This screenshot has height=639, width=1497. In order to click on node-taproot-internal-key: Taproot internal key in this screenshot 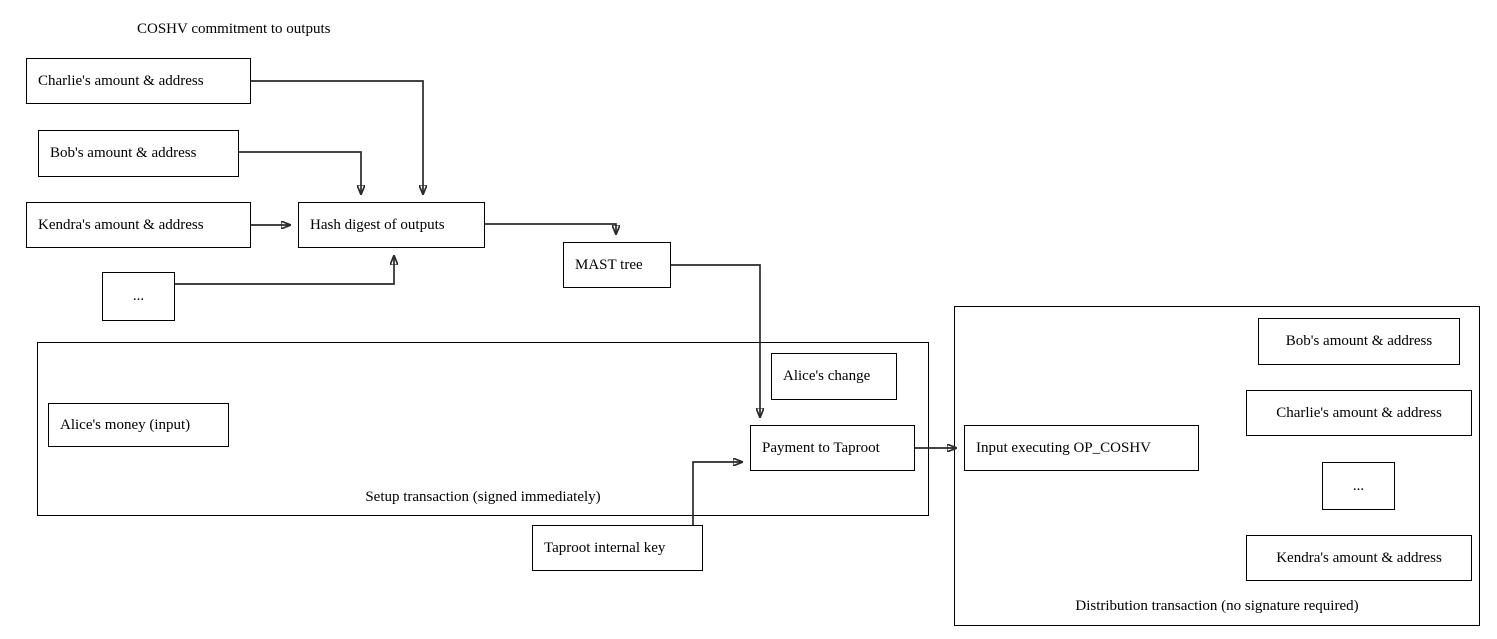, I will do `click(617, 548)`.